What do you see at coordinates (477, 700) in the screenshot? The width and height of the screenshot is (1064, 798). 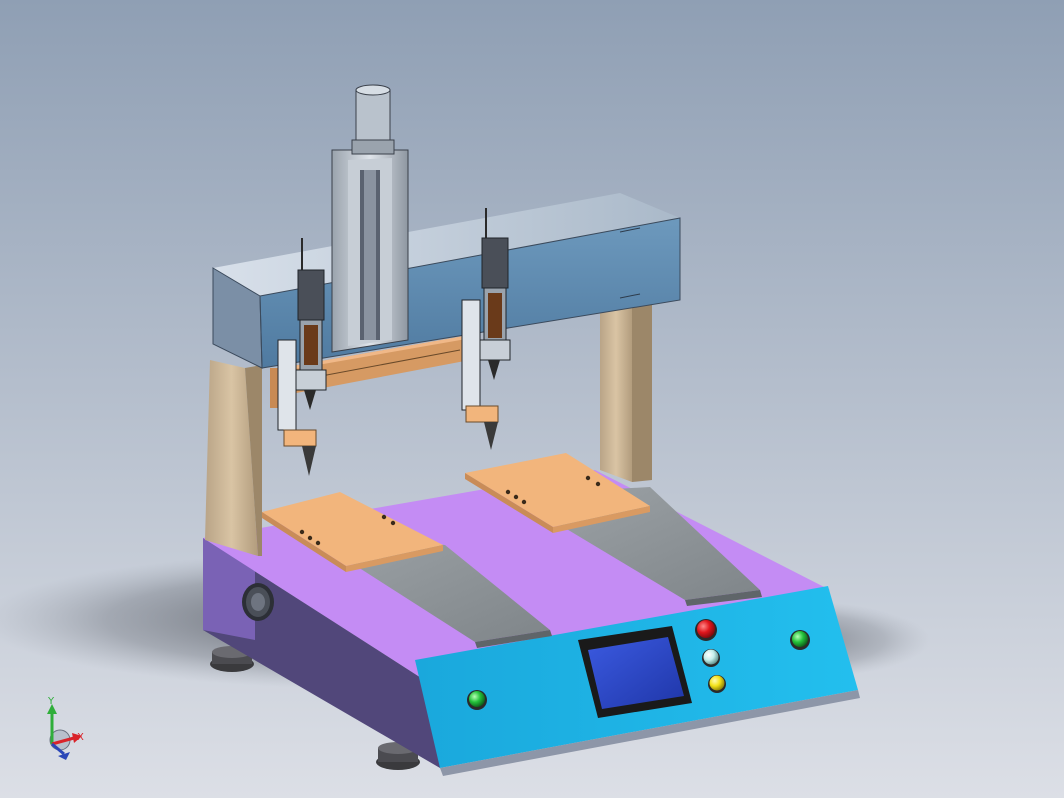 I see `green-button-left` at bounding box center [477, 700].